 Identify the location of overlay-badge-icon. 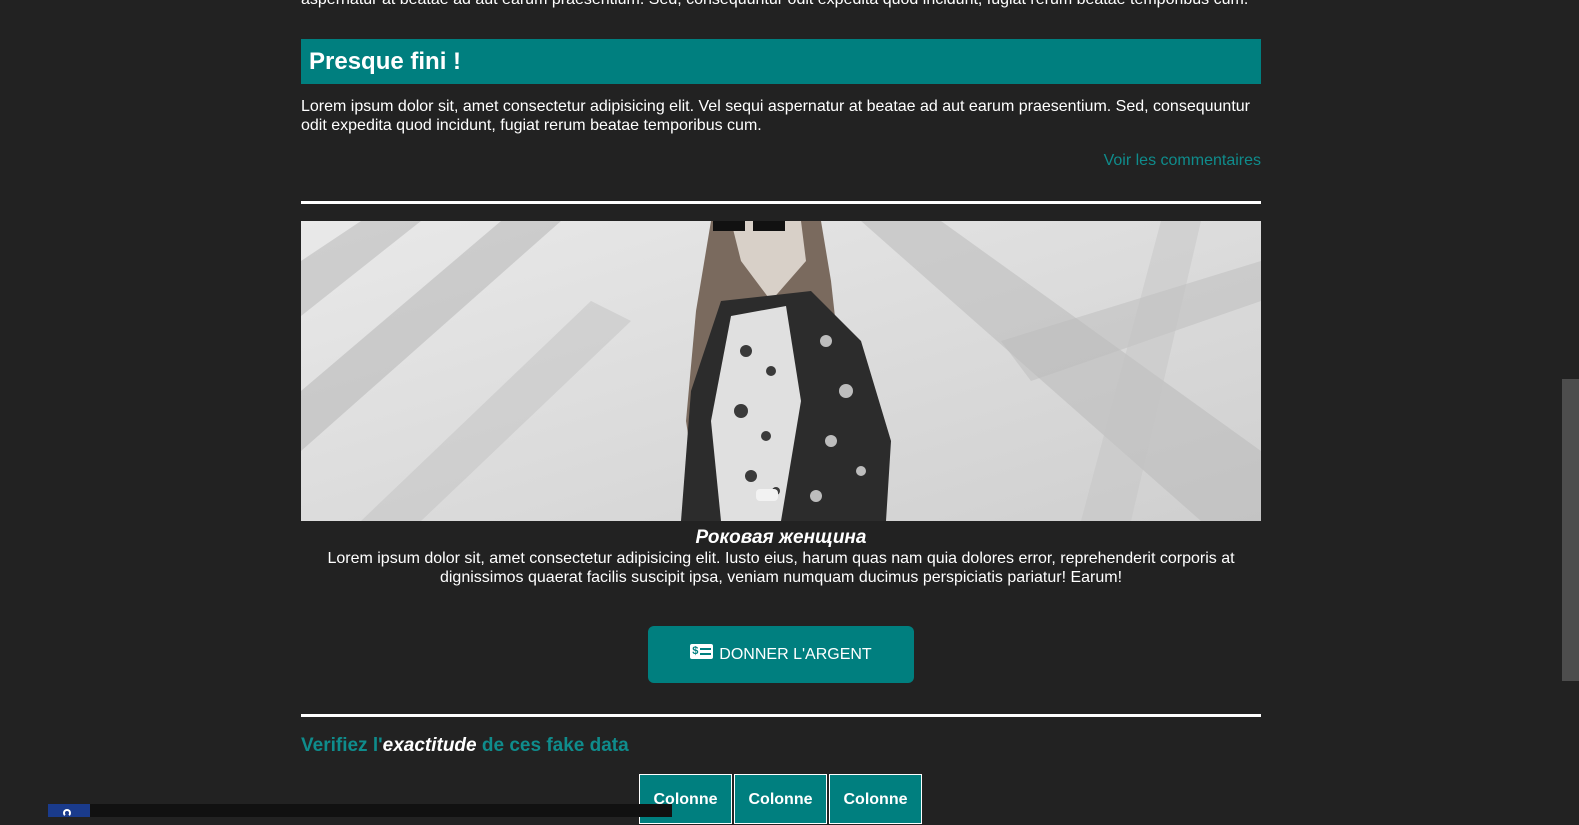
(67, 813).